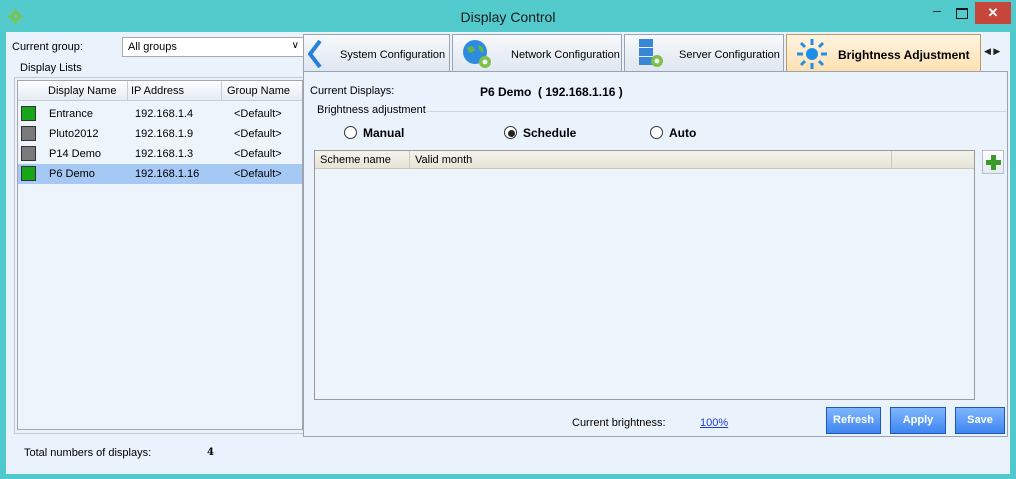 The width and height of the screenshot is (1016, 479). Describe the element at coordinates (355, 160) in the screenshot. I see `column-scheme-name: Scheme name` at that location.